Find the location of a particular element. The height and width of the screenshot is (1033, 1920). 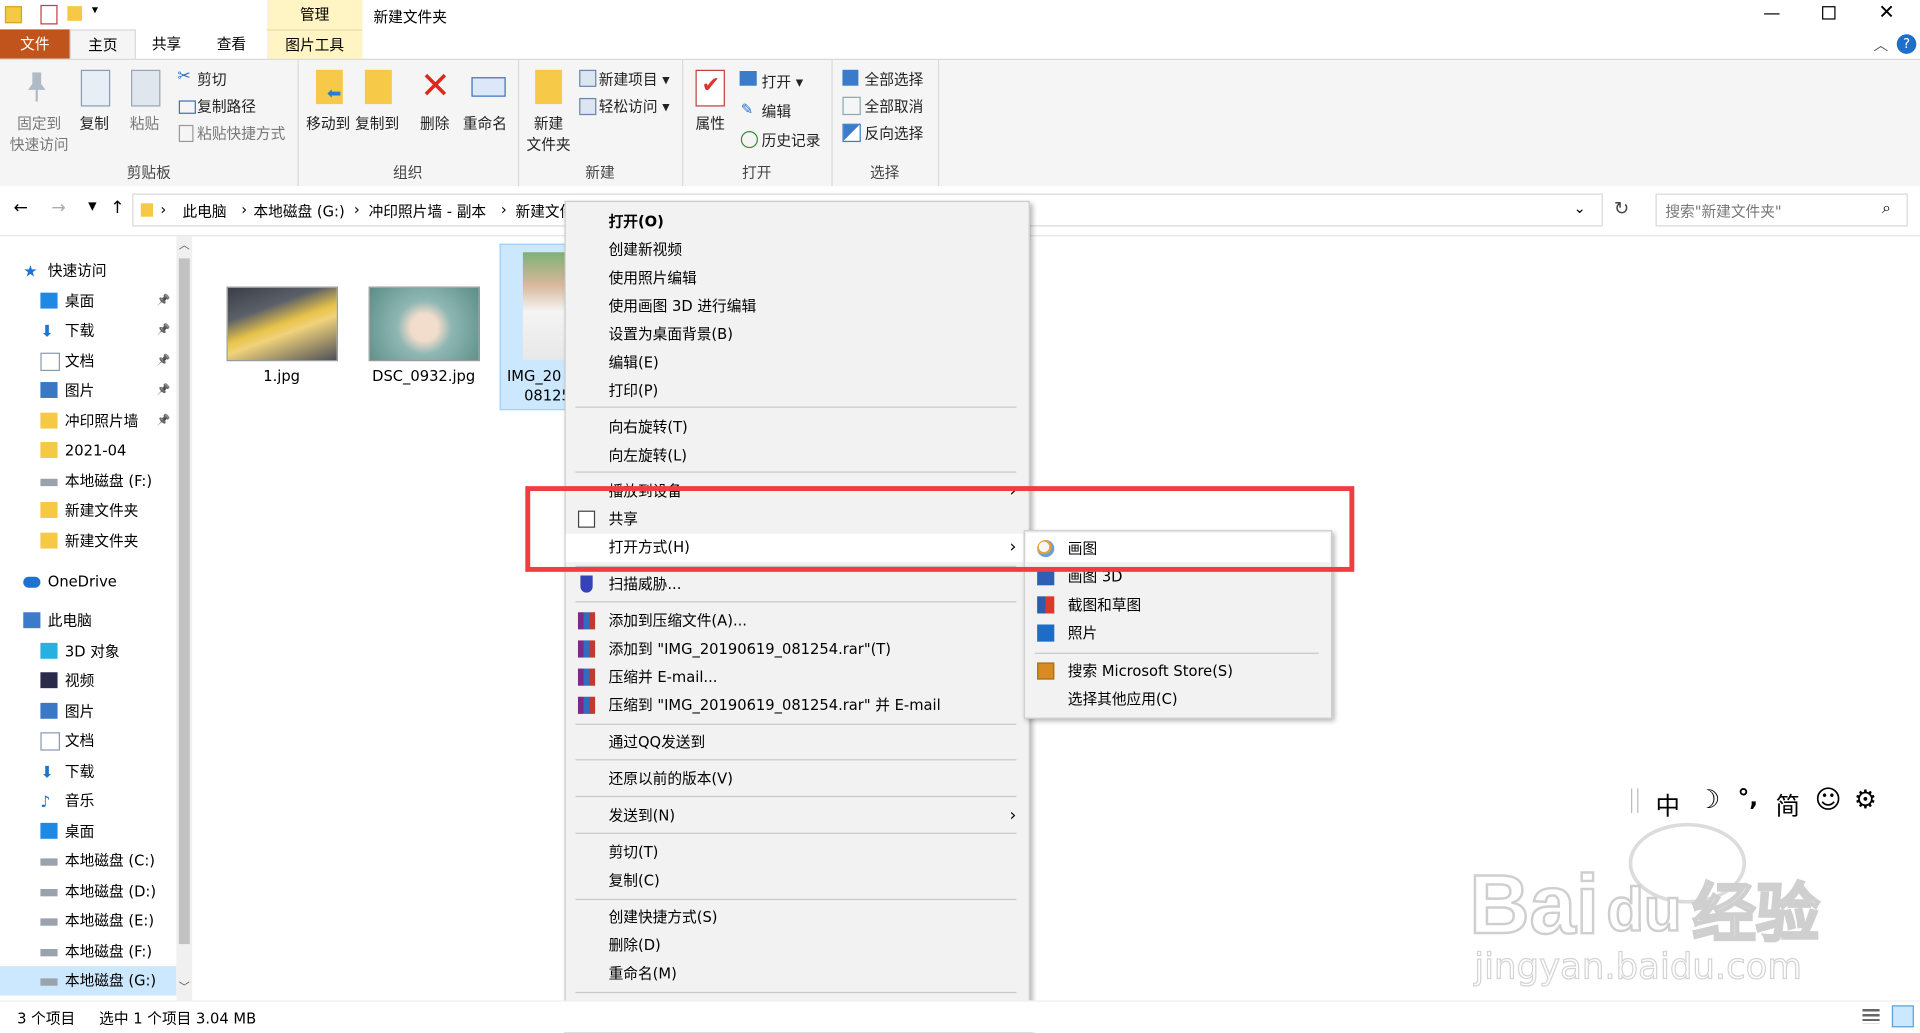

moon-icon: ☽ is located at coordinates (1708, 799).